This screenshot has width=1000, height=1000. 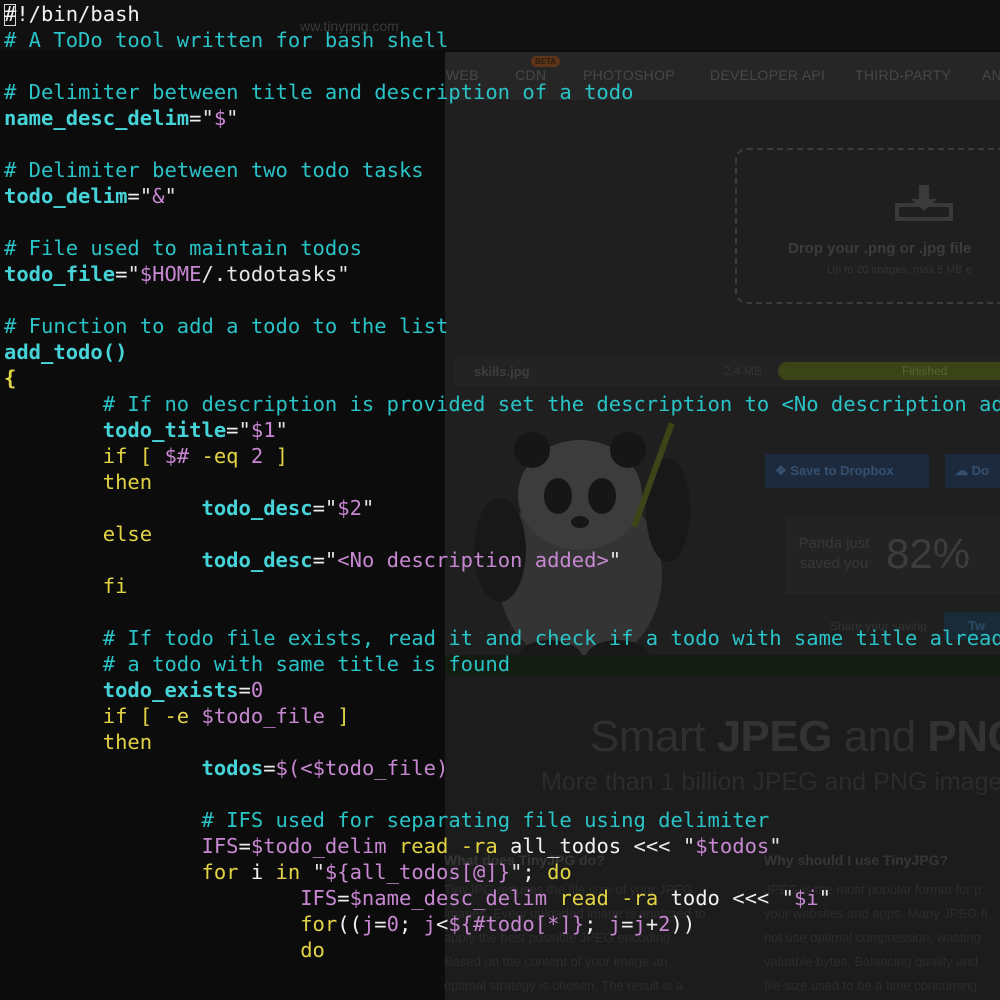 What do you see at coordinates (306, 664) in the screenshot?
I see `code-token: # a todo with same title is found` at bounding box center [306, 664].